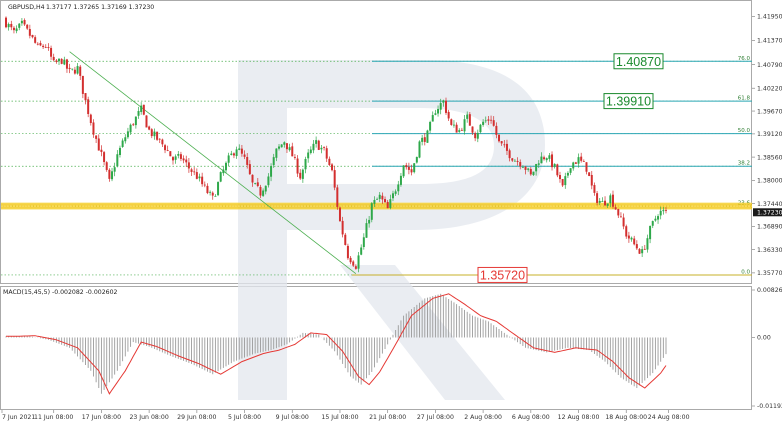 The image size is (782, 423). What do you see at coordinates (769, 88) in the screenshot?
I see `price-tick-label: 1.40220` at bounding box center [769, 88].